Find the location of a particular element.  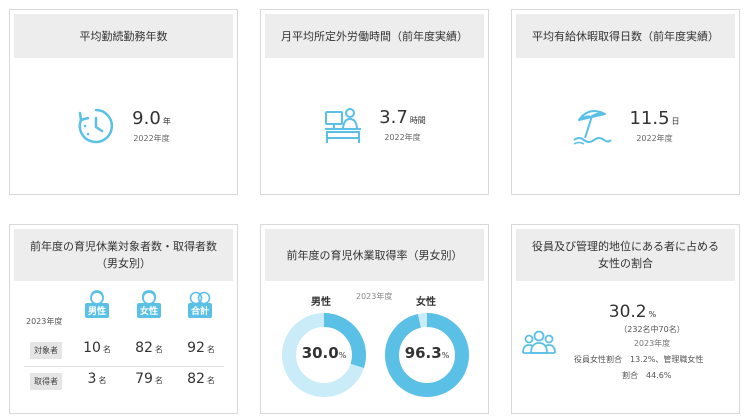

row-divider is located at coordinates (124, 366).